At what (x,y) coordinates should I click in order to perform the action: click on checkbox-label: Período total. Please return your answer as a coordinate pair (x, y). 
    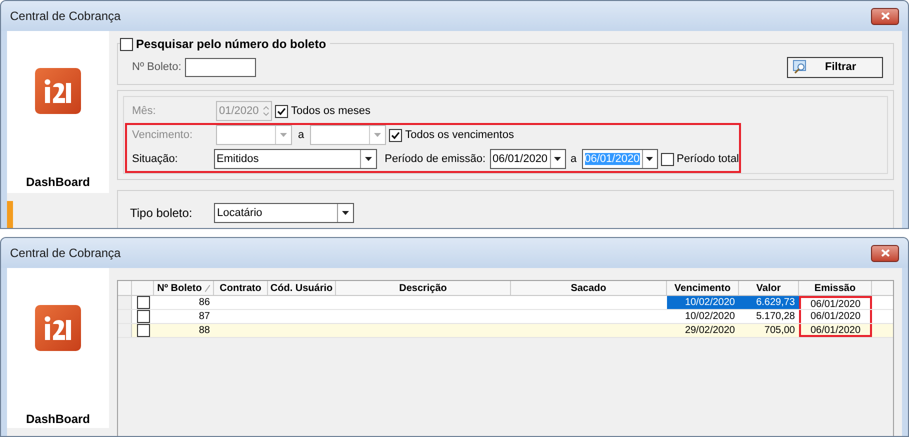
    Looking at the image, I should click on (707, 159).